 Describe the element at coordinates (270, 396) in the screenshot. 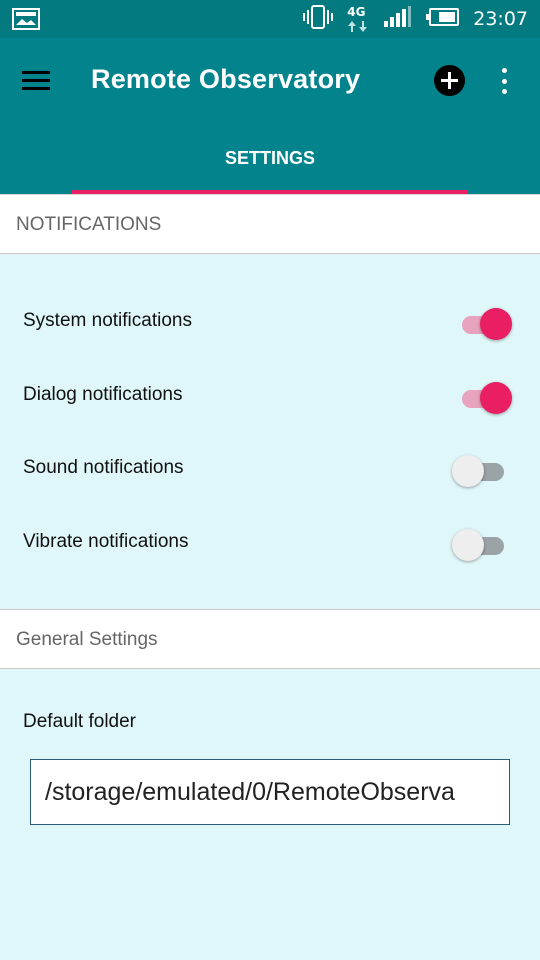

I see `dialog-notifications-row: Dialog notifications` at that location.